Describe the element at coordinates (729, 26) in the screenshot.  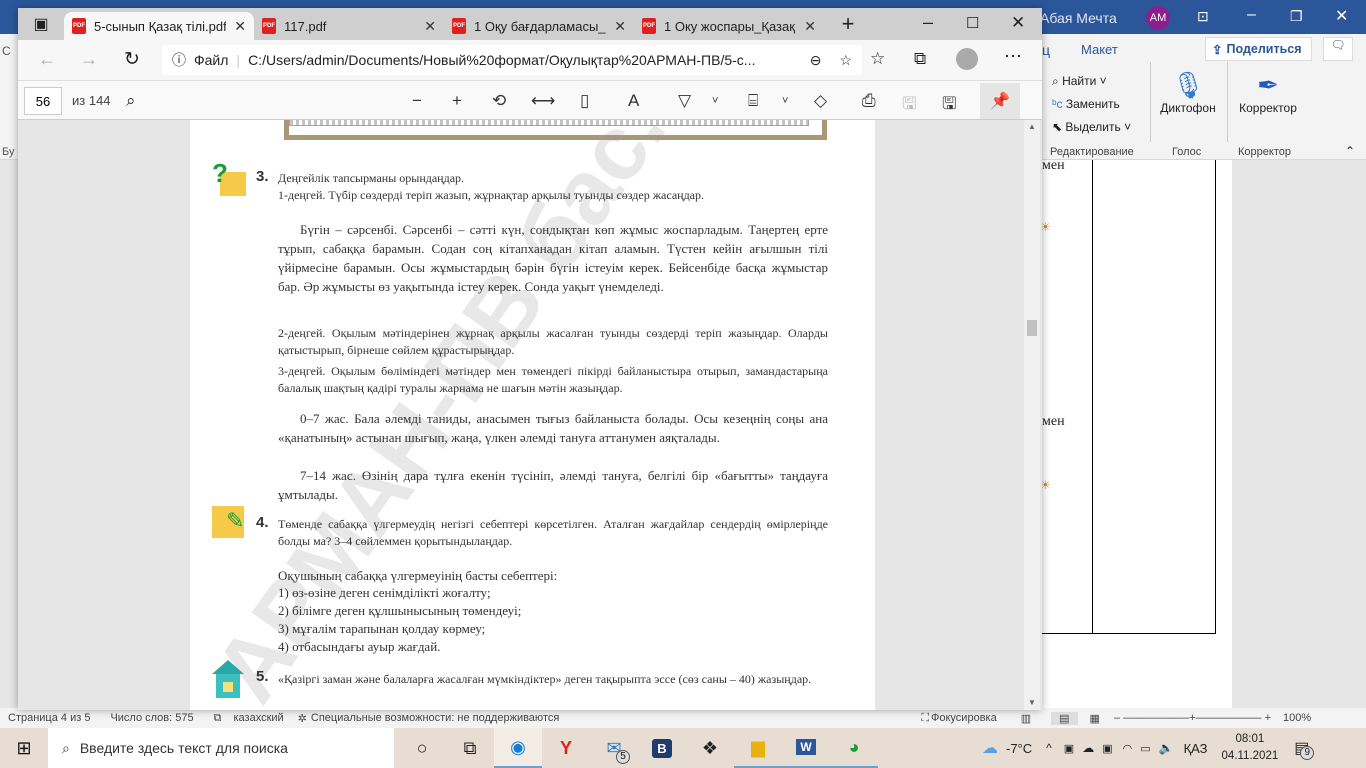
I see `tab: PDF 1 Оку жоспары_Қазақ тілі ✕` at that location.